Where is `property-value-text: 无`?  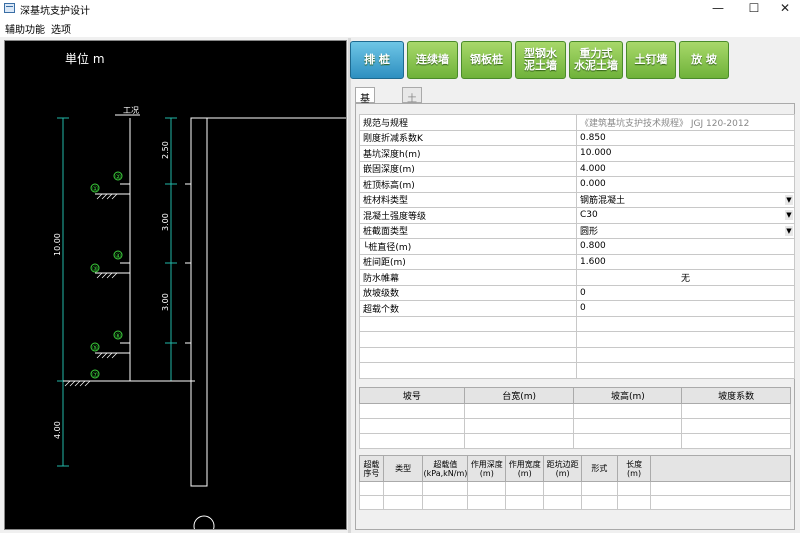 property-value-text: 无 is located at coordinates (685, 278).